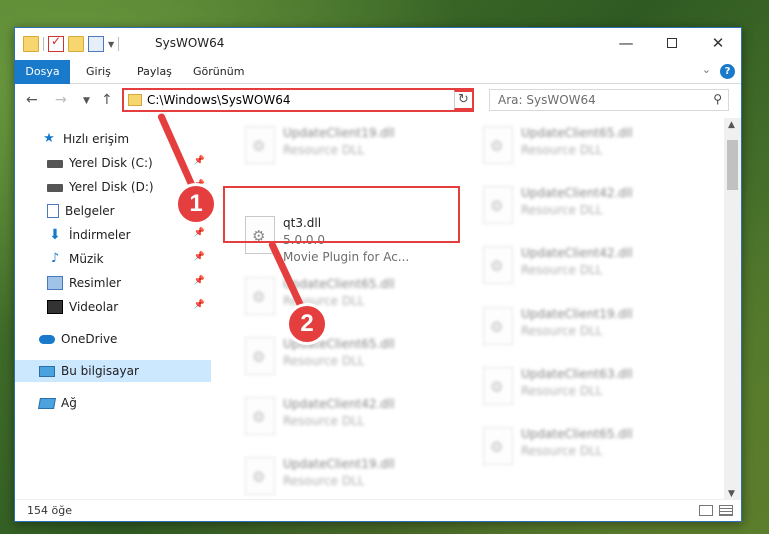 This screenshot has width=769, height=534. Describe the element at coordinates (47, 339) in the screenshot. I see `onedrive-icon` at that location.